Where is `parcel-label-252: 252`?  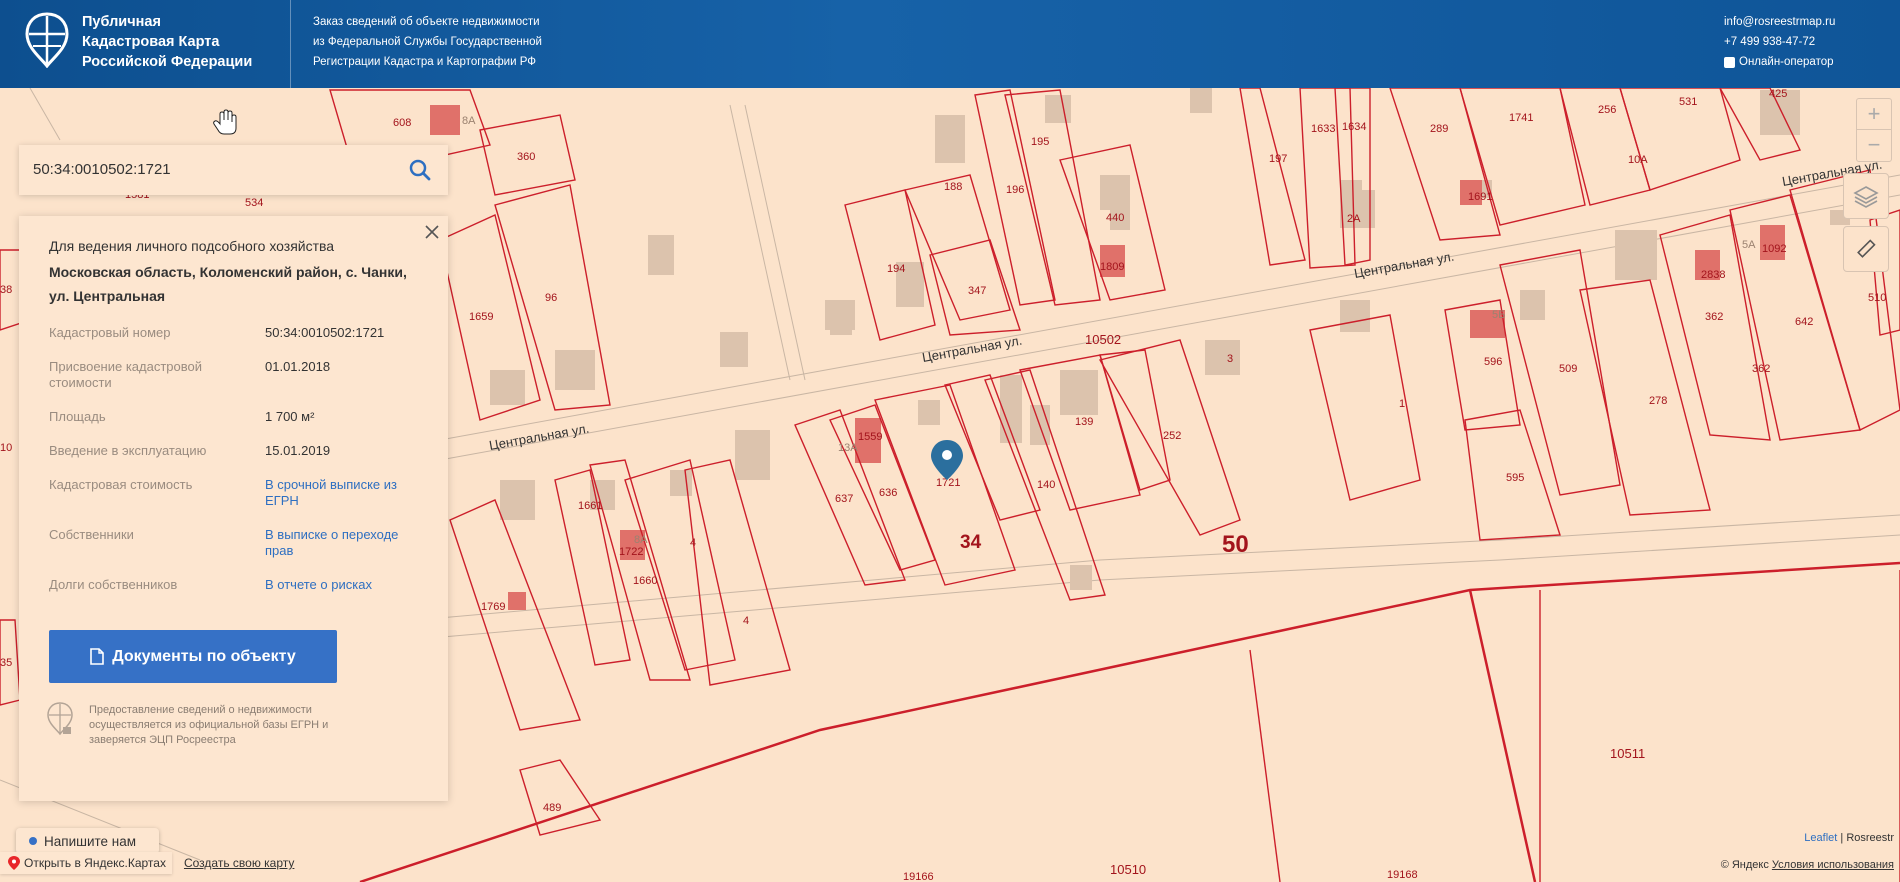
parcel-label-252: 252 is located at coordinates (1172, 436).